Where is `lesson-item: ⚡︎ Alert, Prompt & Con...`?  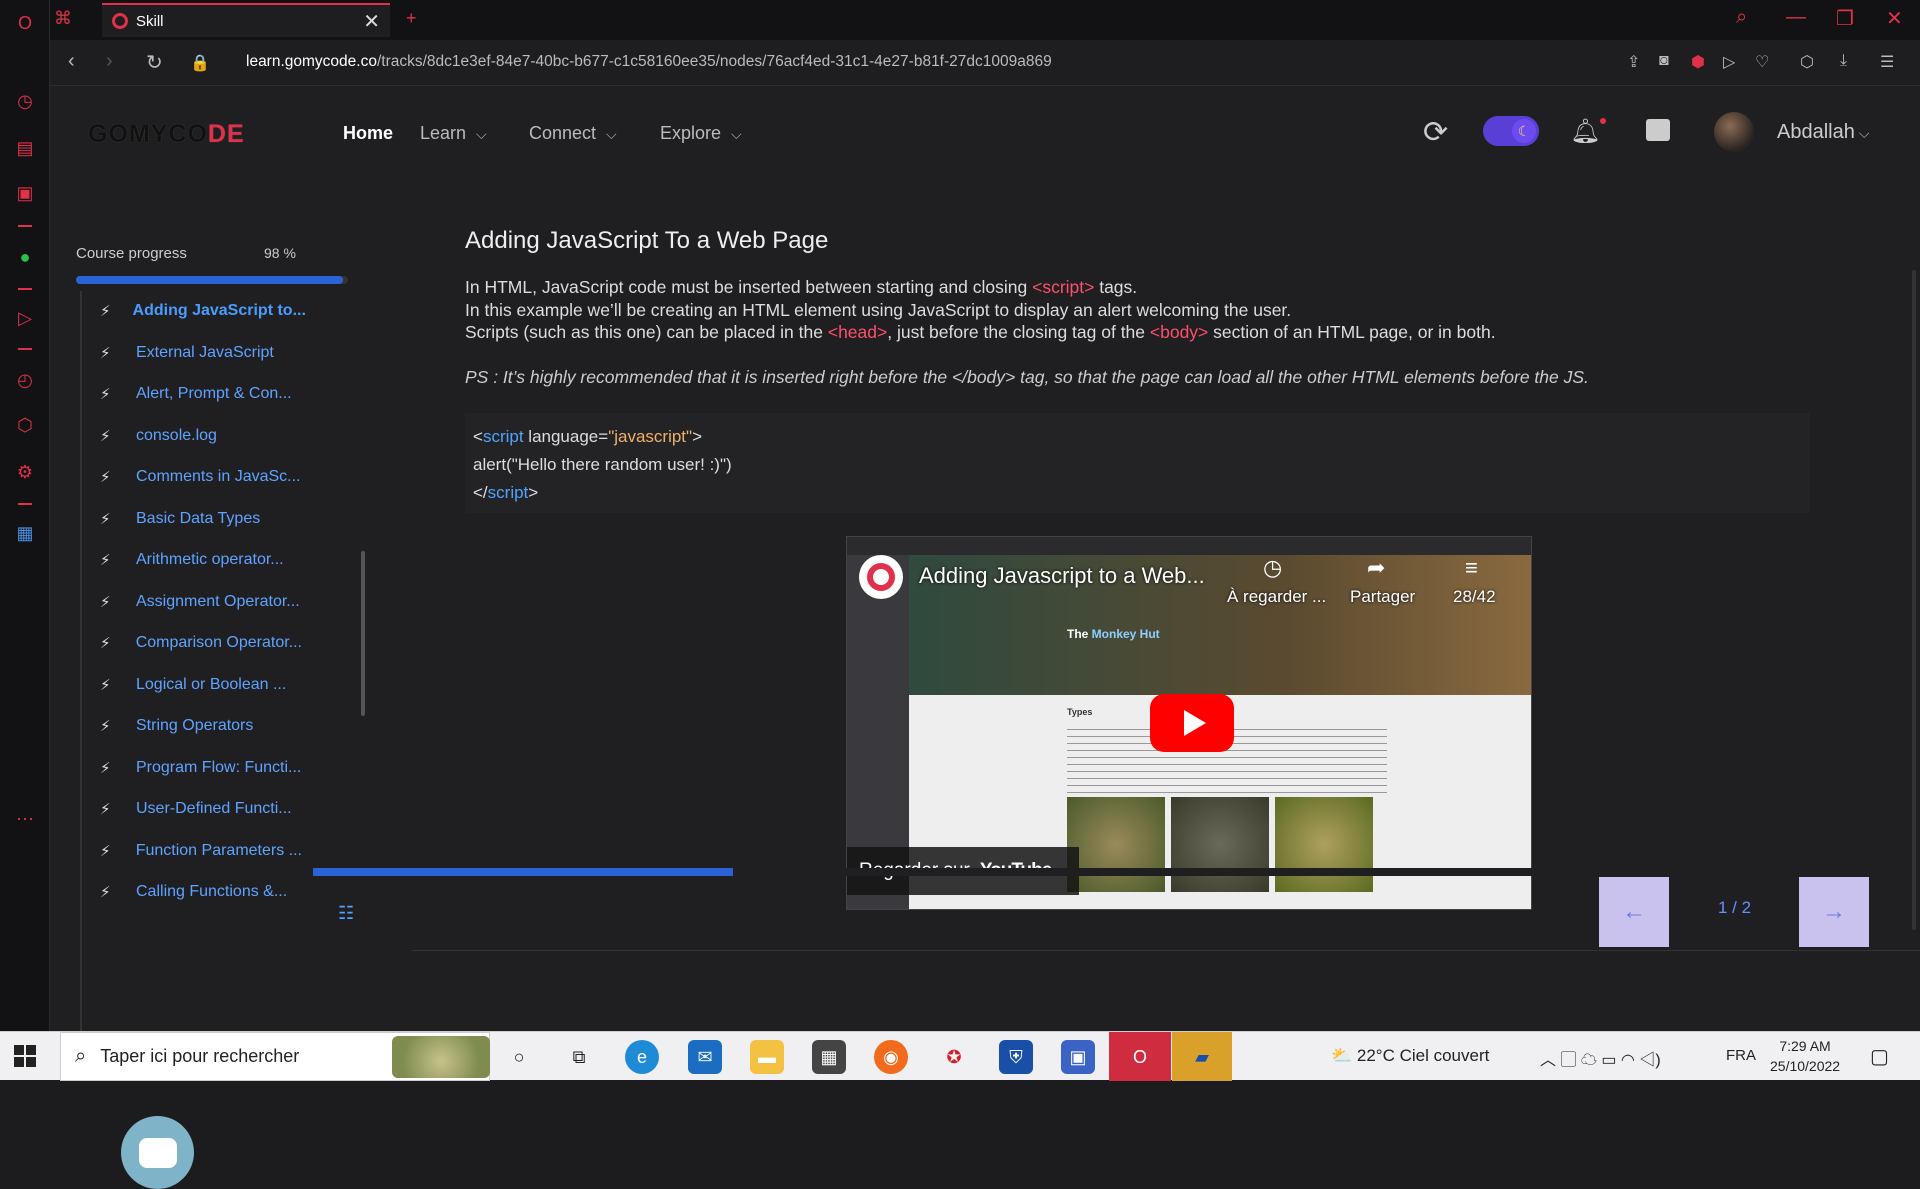 lesson-item: ⚡︎ Alert, Prompt & Con... is located at coordinates (192, 394).